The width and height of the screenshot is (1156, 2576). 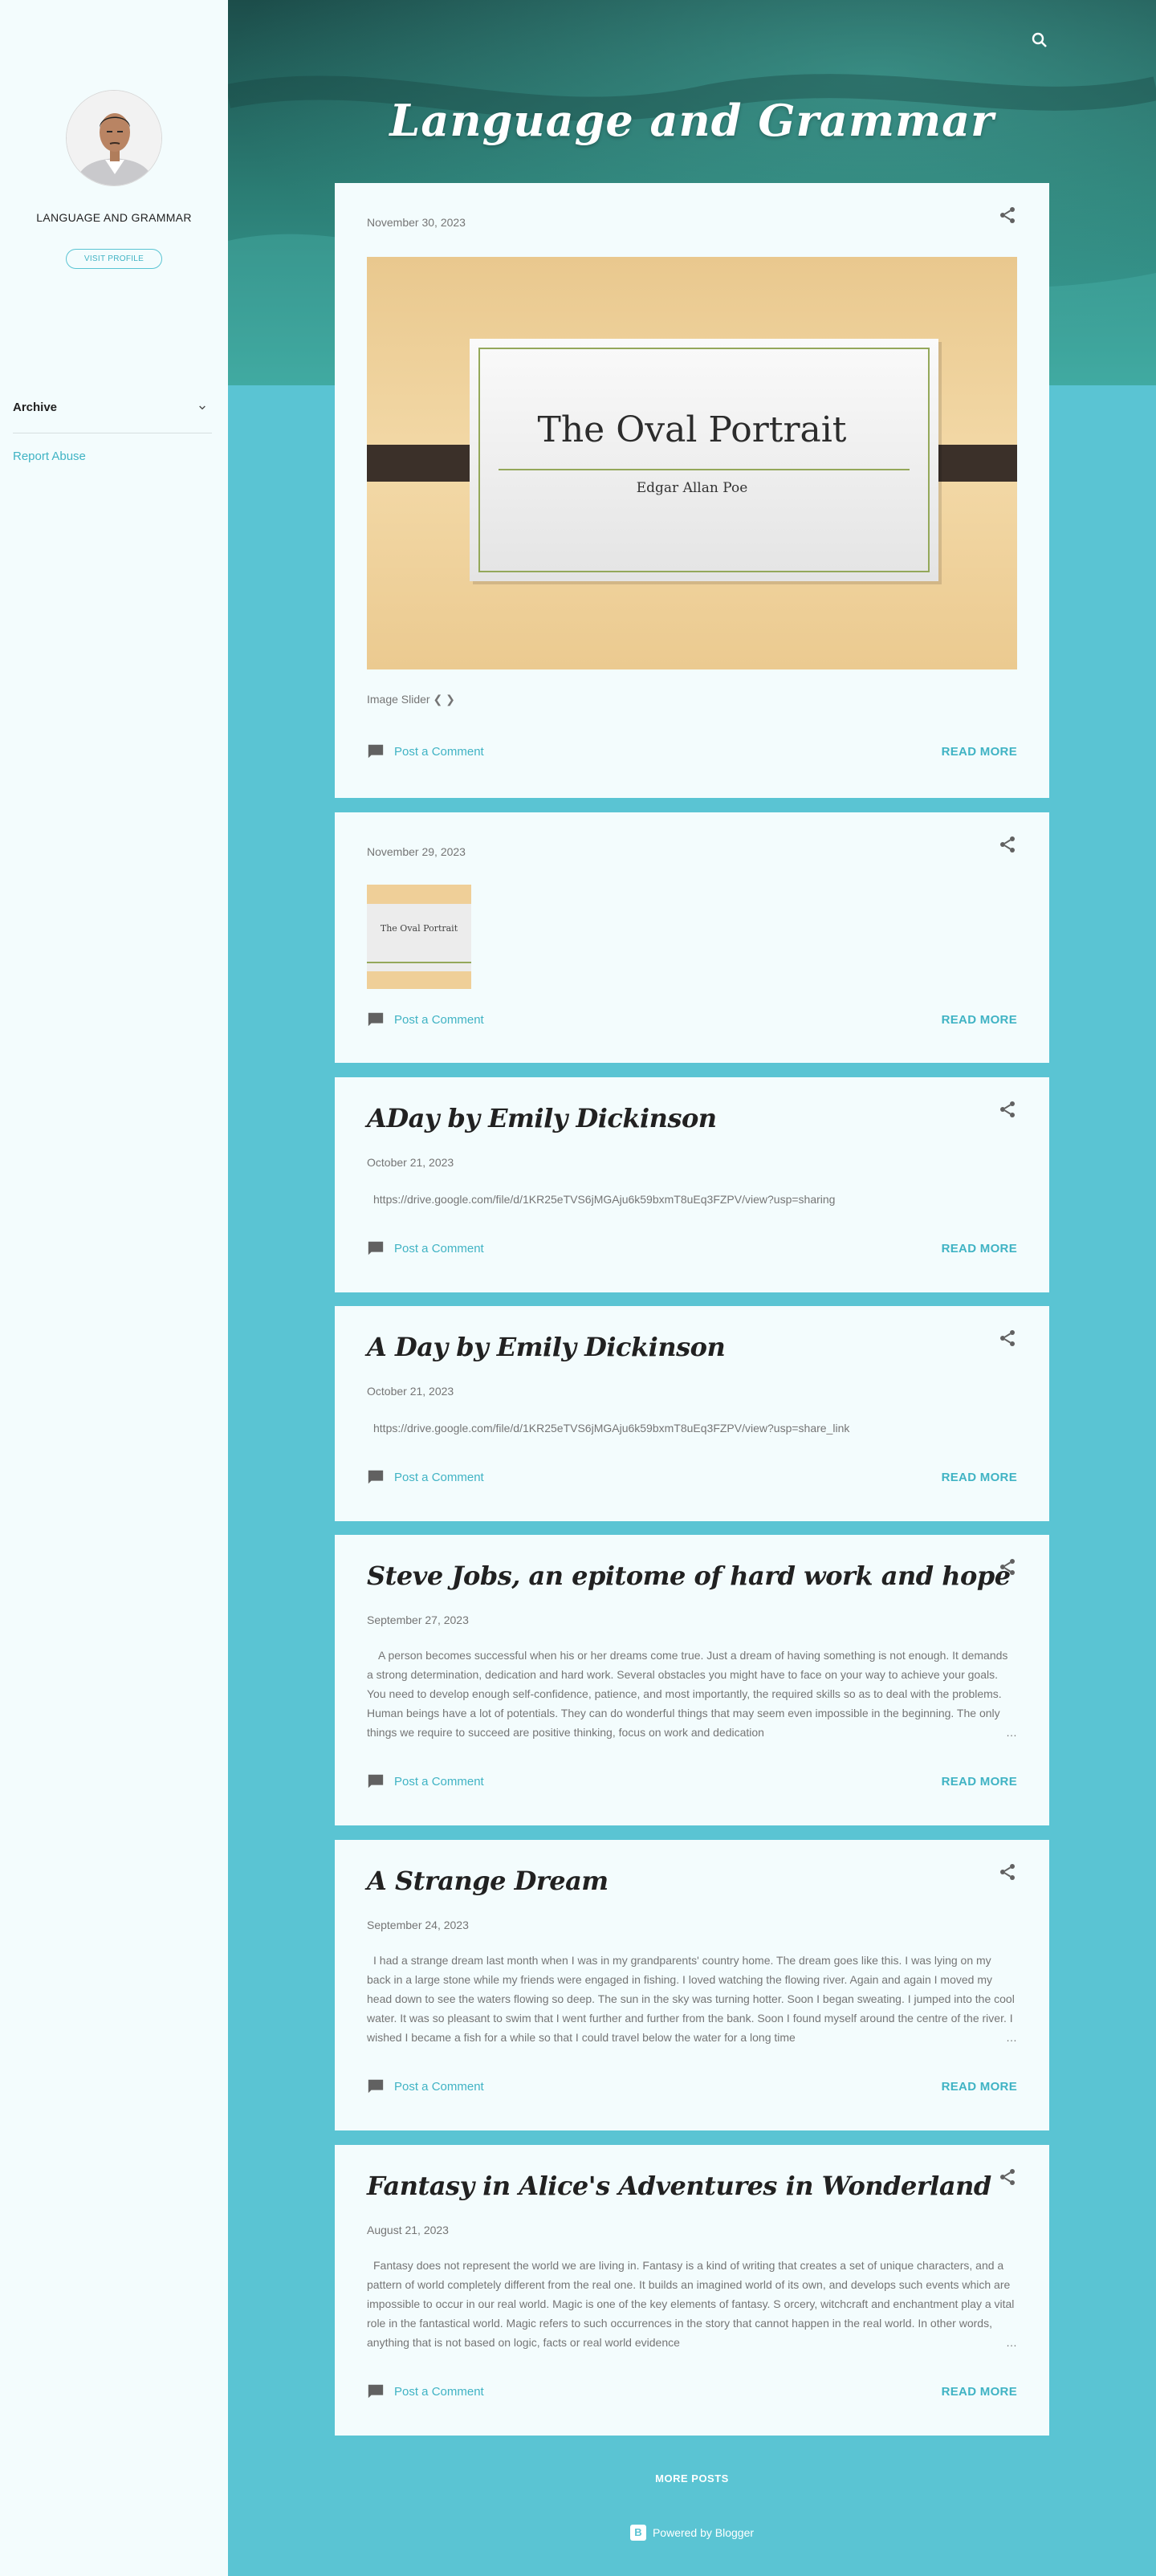 I want to click on more-posts-button: MORE POSTS, so click(x=692, y=2478).